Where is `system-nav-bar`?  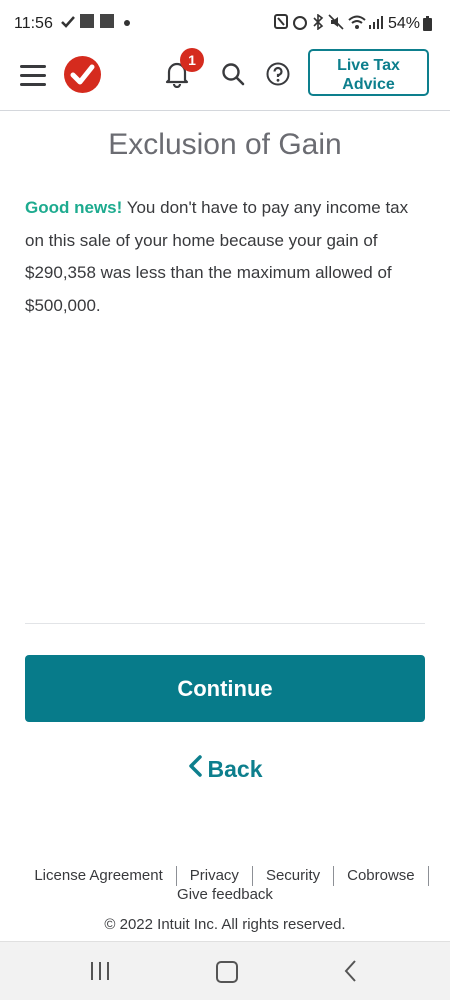
system-nav-bar is located at coordinates (225, 970).